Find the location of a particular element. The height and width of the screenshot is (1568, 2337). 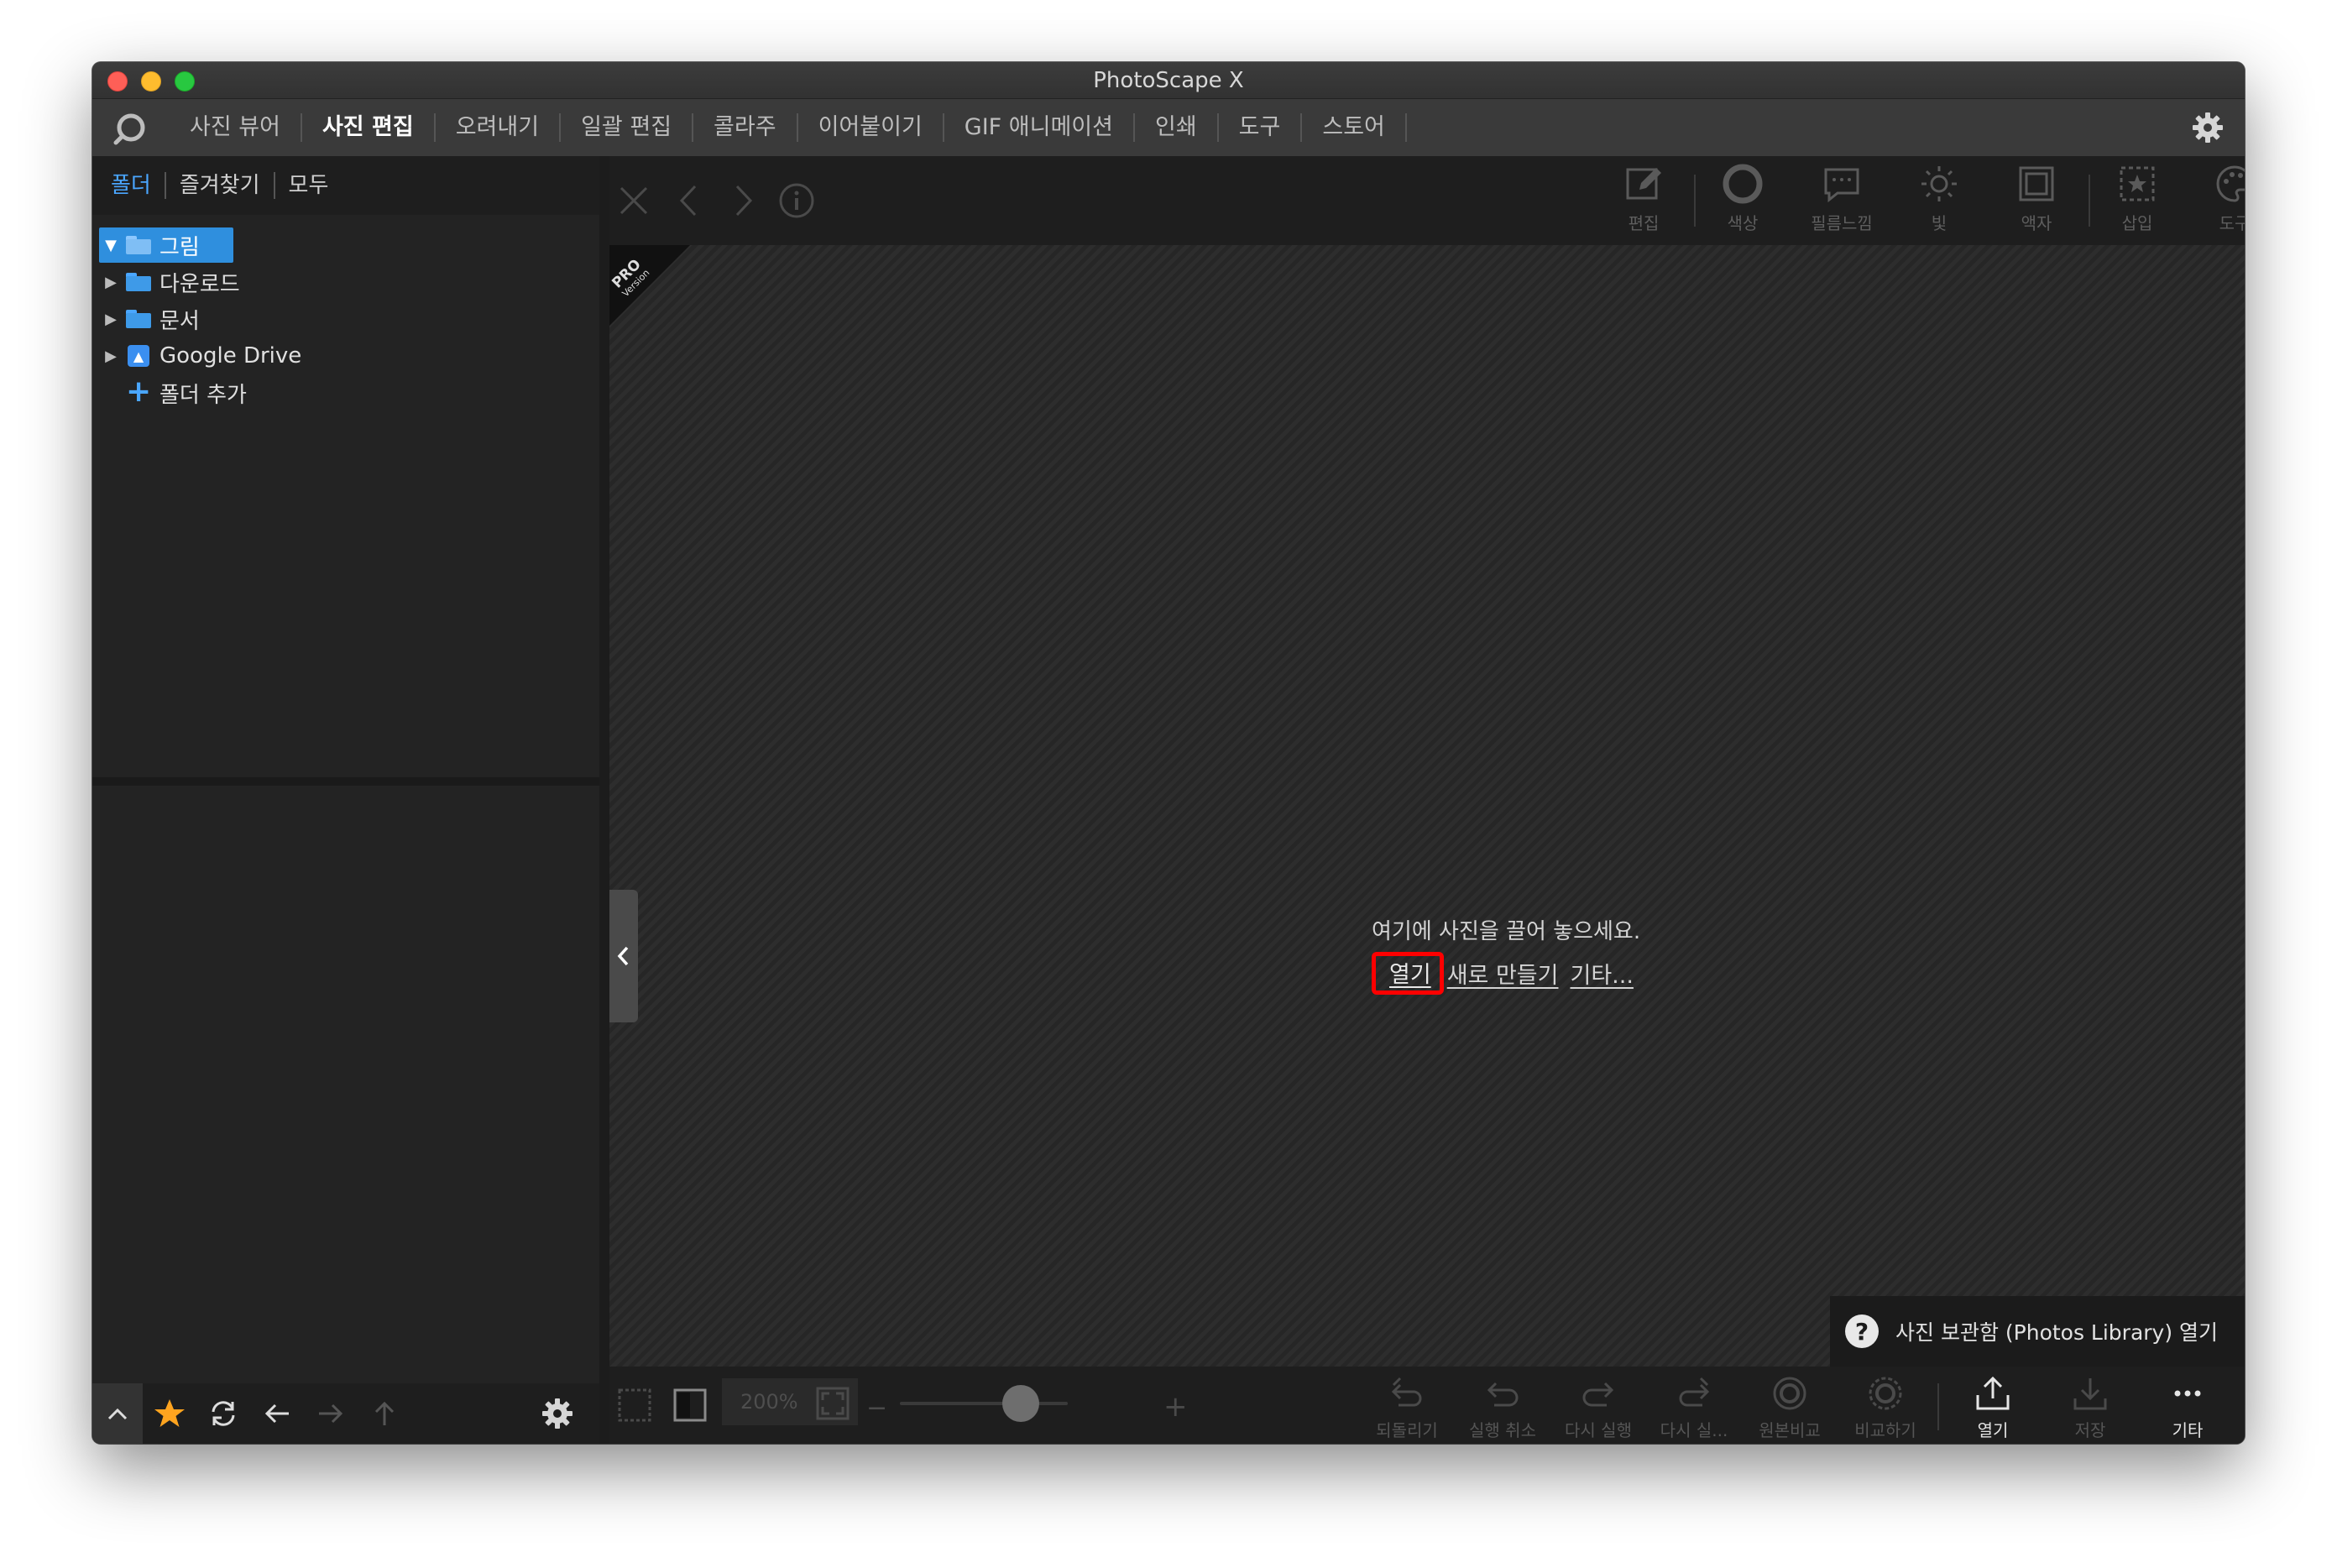

tree-item-add-folder: + 폴더 추가 is located at coordinates (345, 392).